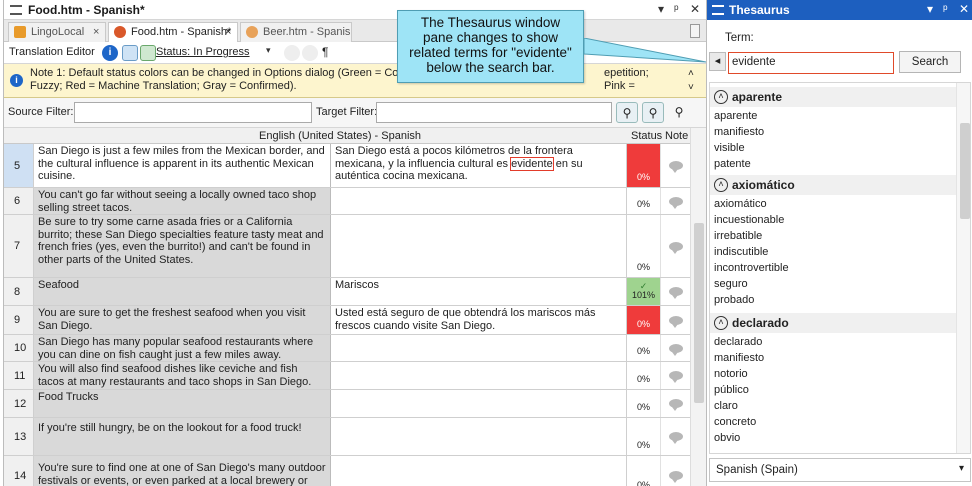 Image resolution: width=972 pixels, height=486 pixels. Describe the element at coordinates (731, 390) in the screenshot. I see `list-item: público` at that location.